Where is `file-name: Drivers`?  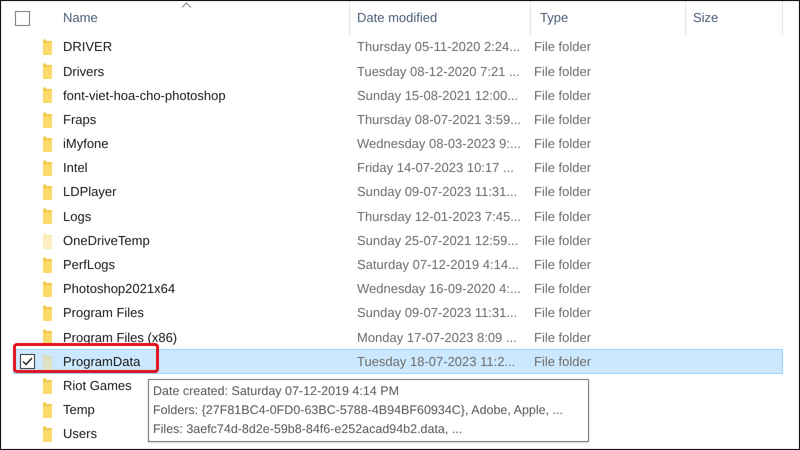
file-name: Drivers is located at coordinates (83, 71).